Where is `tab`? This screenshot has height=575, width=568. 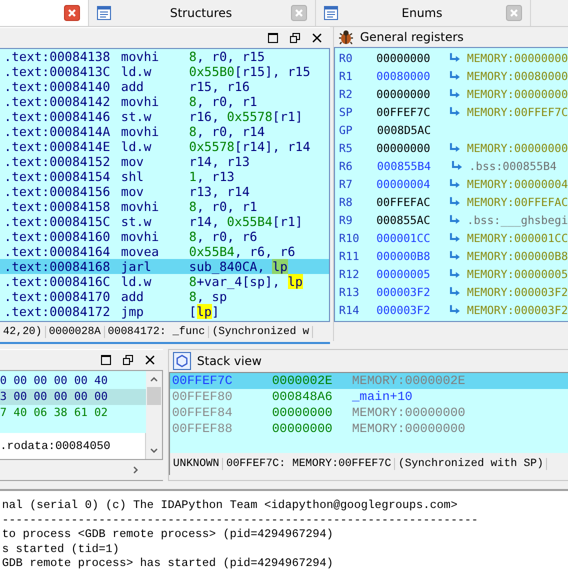
tab is located at coordinates (44, 13).